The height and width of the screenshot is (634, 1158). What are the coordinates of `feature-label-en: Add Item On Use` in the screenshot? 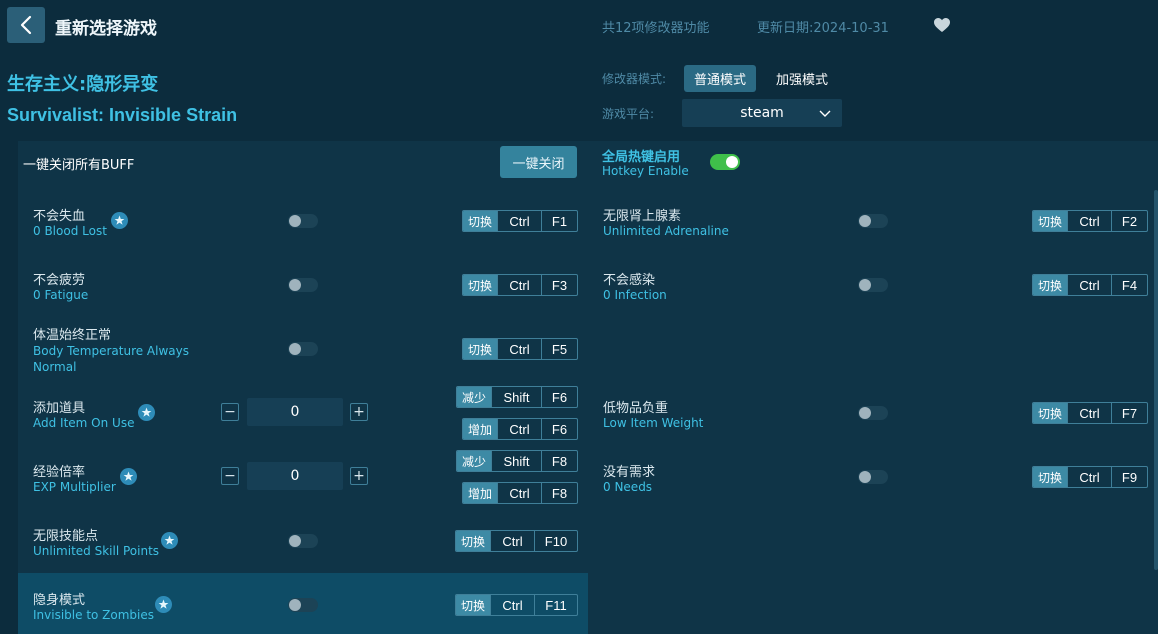 It's located at (84, 423).